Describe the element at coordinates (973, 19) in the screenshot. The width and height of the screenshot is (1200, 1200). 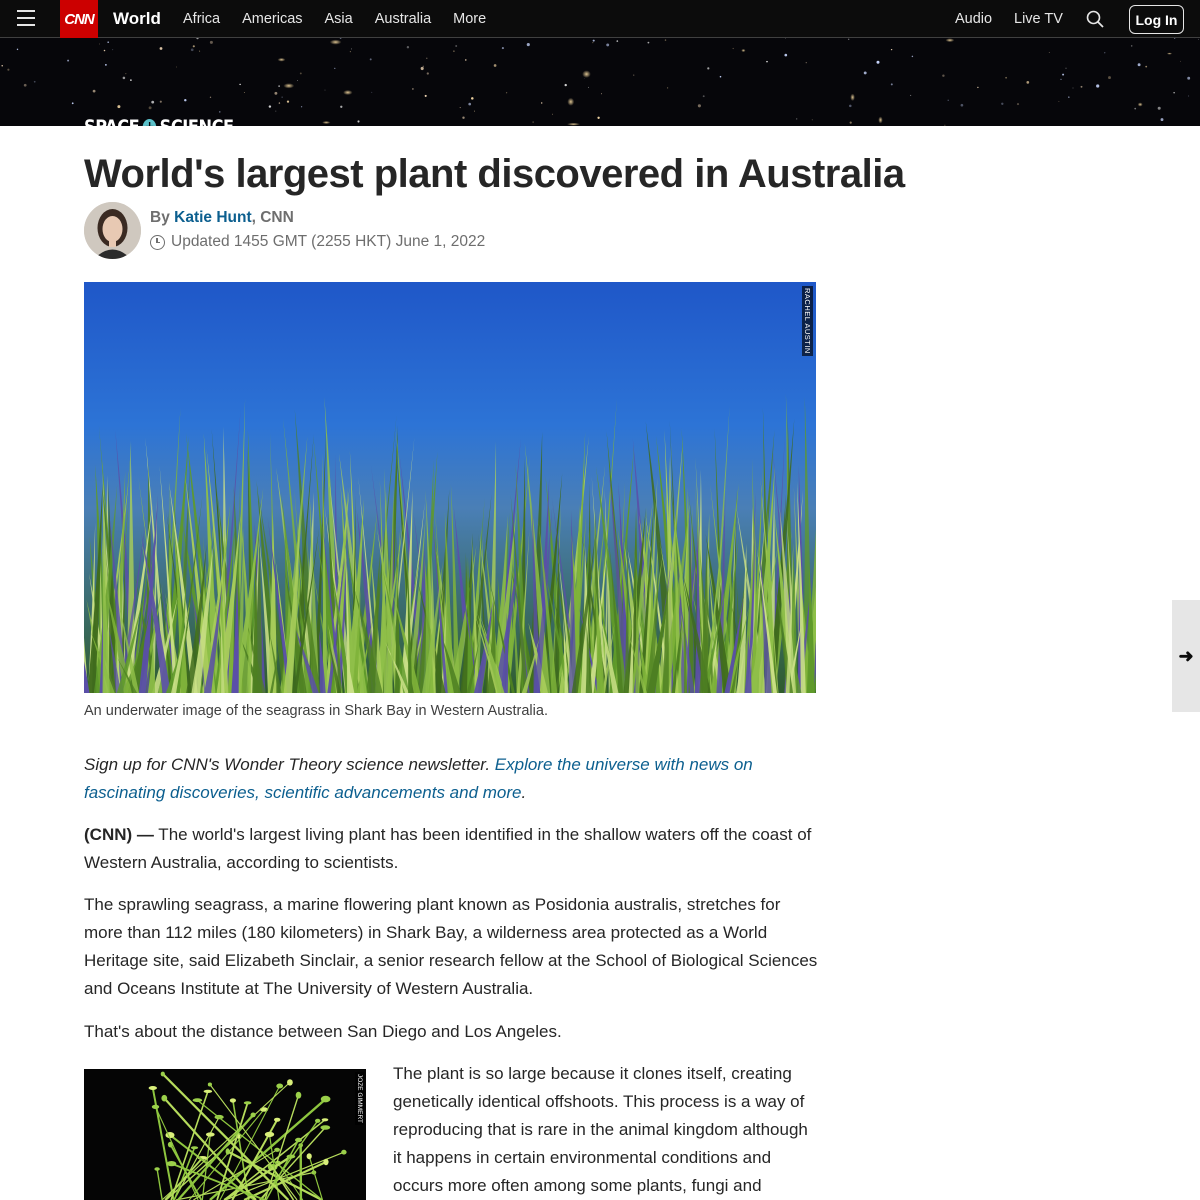
I see `nav-link-audio: Audio` at that location.